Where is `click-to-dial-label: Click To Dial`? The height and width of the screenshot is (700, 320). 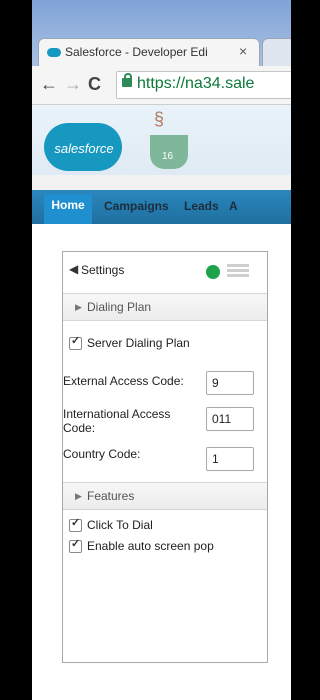 click-to-dial-label: Click To Dial is located at coordinates (120, 525).